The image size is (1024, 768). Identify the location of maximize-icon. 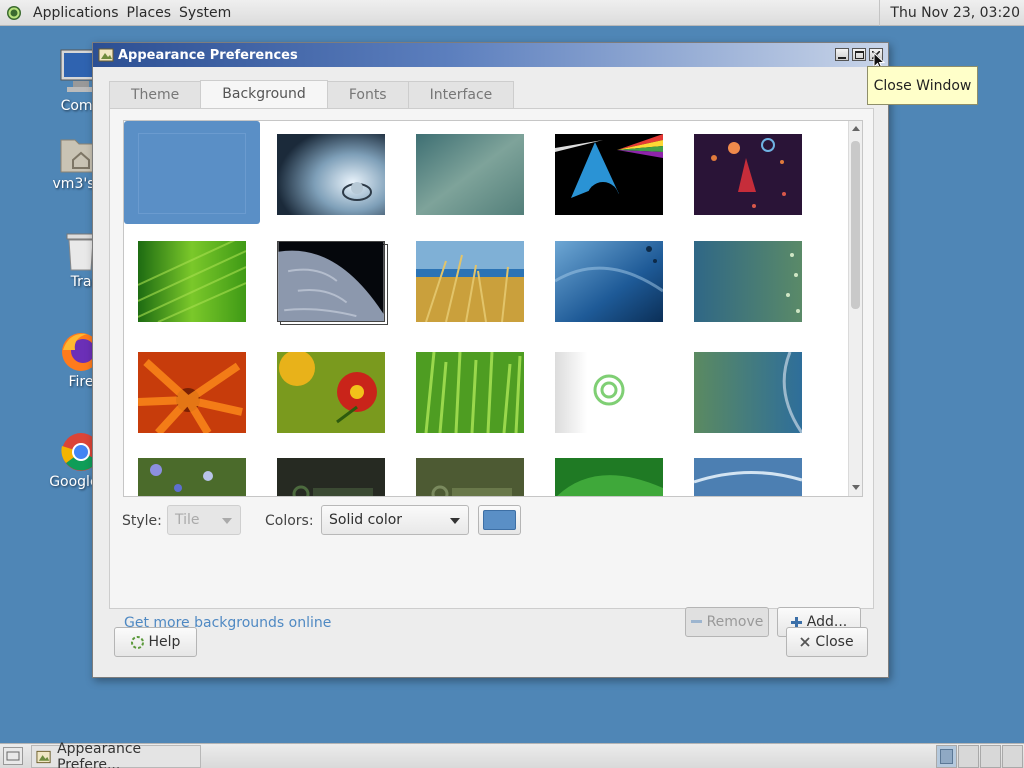
(859, 54).